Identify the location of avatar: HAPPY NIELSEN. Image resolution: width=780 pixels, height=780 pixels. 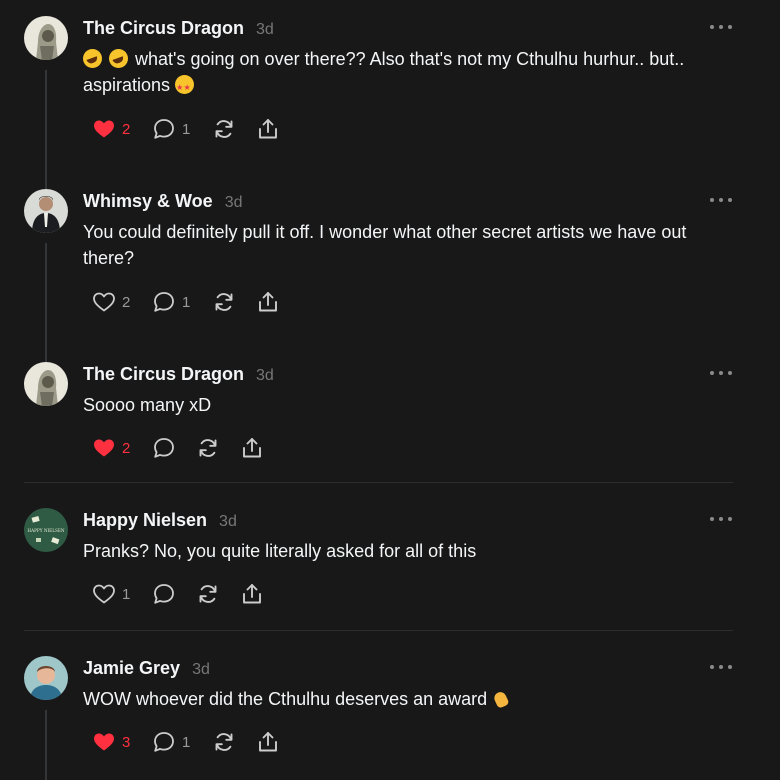
(46, 530).